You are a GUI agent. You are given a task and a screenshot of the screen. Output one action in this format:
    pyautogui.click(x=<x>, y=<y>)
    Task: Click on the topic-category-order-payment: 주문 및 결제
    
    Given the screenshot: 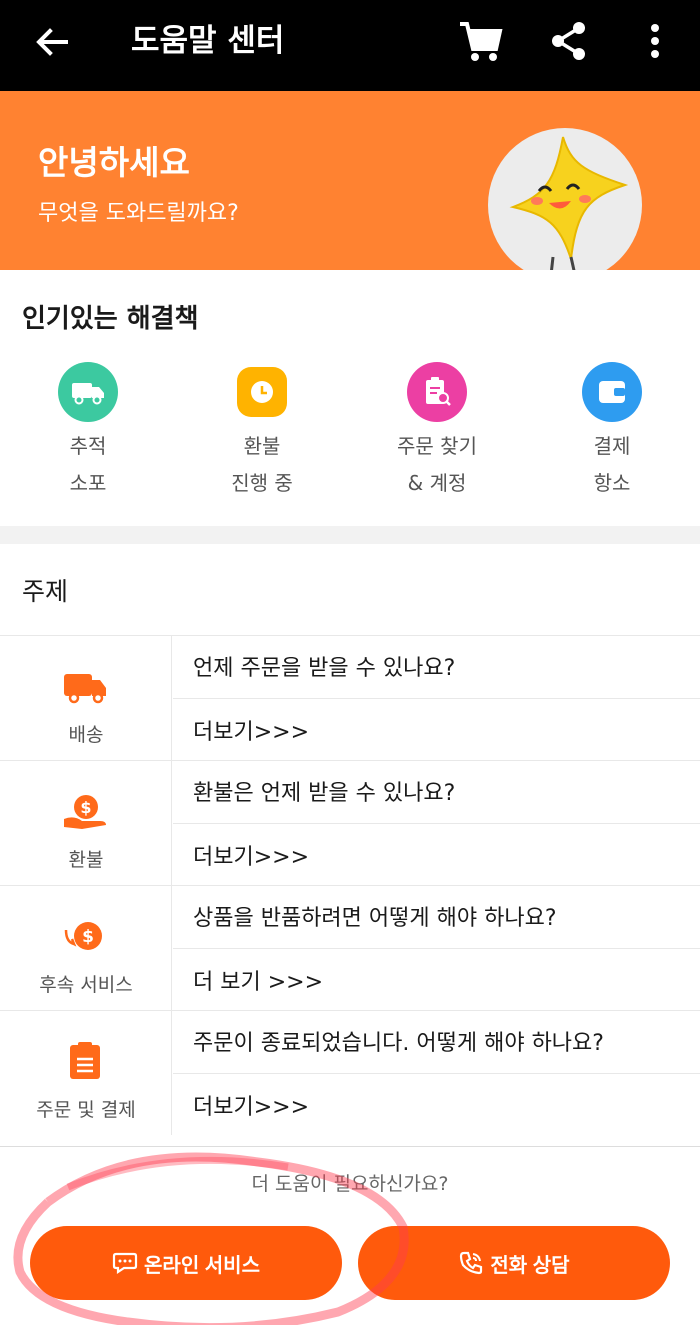 What is the action you would take?
    pyautogui.click(x=86, y=1073)
    